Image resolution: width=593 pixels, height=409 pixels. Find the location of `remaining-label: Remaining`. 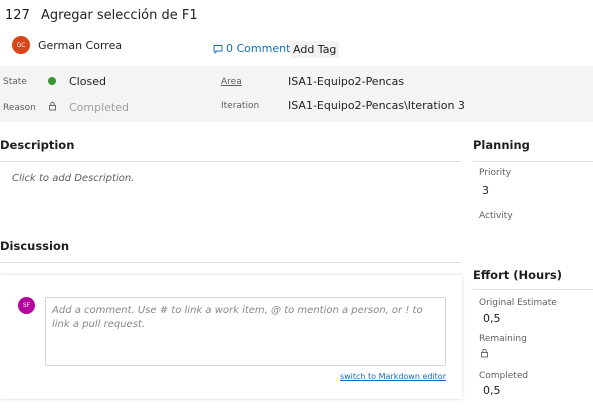

remaining-label: Remaining is located at coordinates (503, 339).